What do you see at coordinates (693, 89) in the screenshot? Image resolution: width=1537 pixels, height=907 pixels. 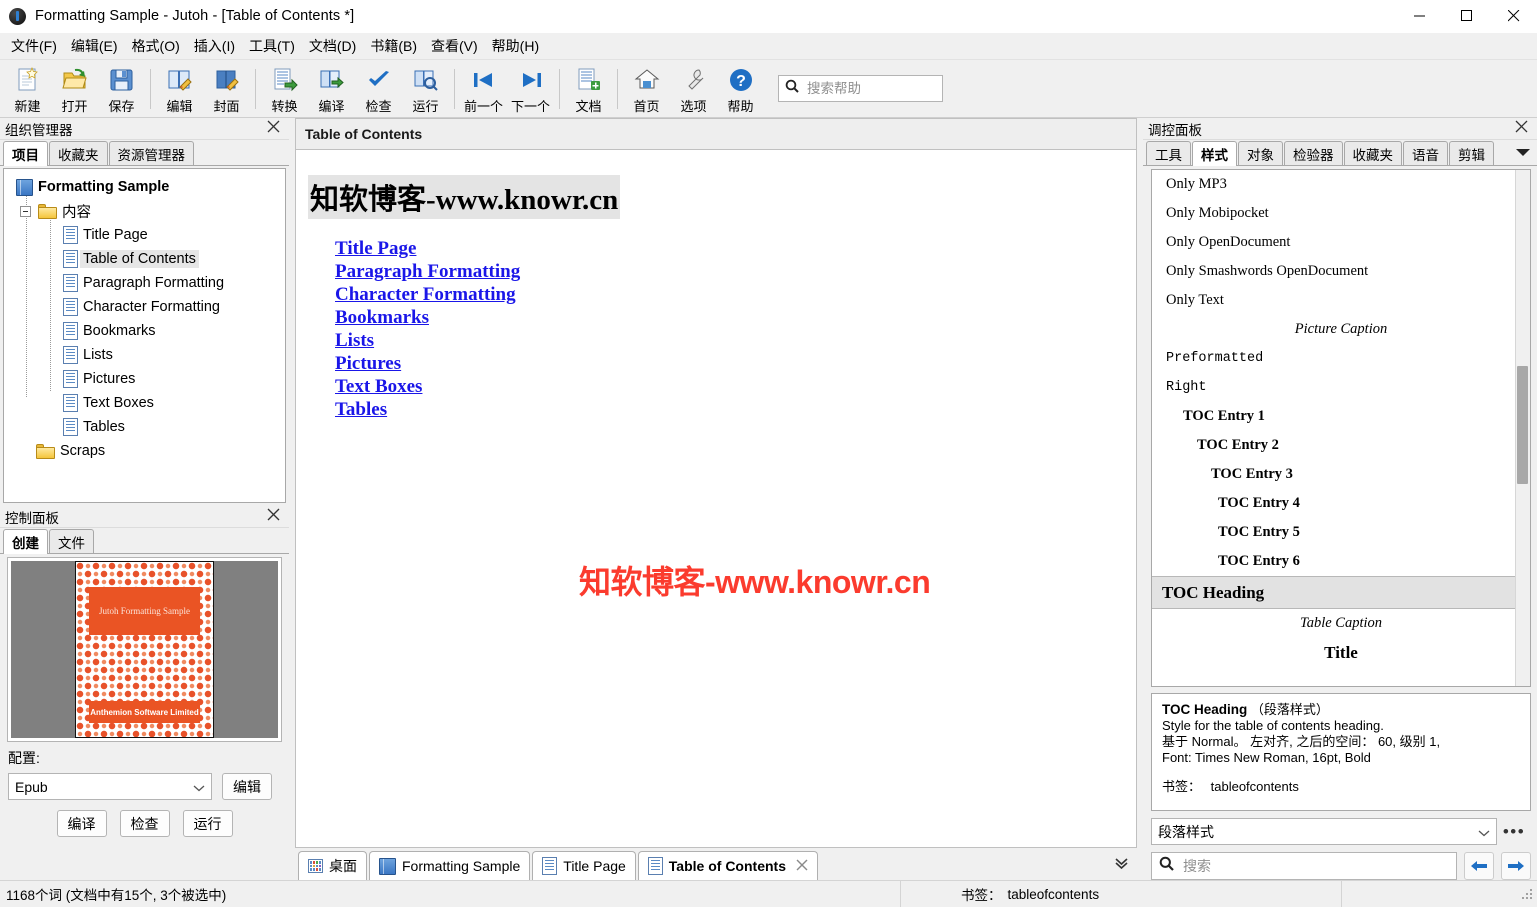 I see `toolbar-options-button: 选项` at bounding box center [693, 89].